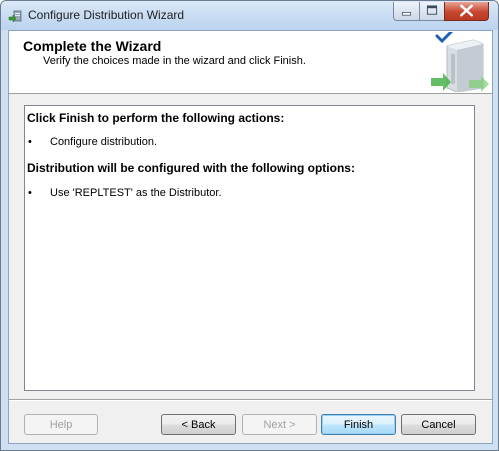  Describe the element at coordinates (198, 424) in the screenshot. I see `back-button: < Back` at that location.